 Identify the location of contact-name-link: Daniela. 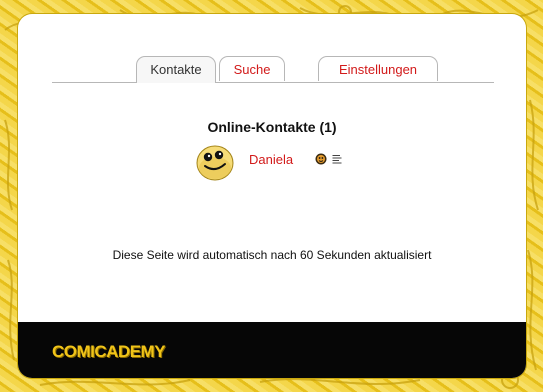
(271, 159).